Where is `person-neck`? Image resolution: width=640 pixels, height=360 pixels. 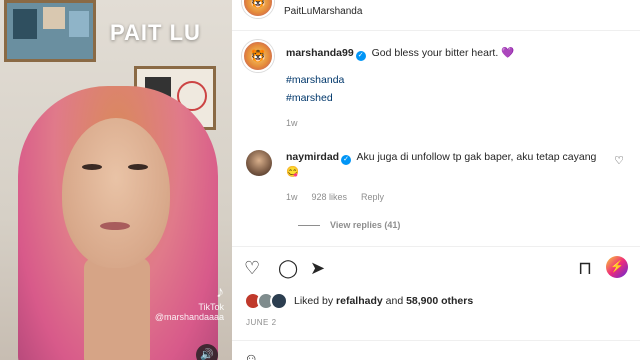
person-neck is located at coordinates (117, 309).